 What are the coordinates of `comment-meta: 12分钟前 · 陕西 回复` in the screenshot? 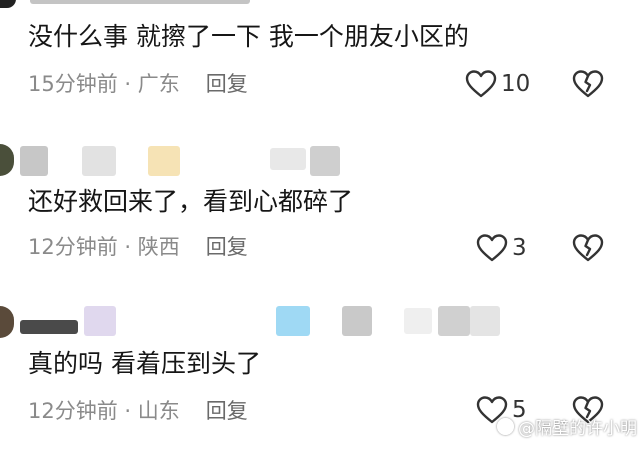 It's located at (138, 247).